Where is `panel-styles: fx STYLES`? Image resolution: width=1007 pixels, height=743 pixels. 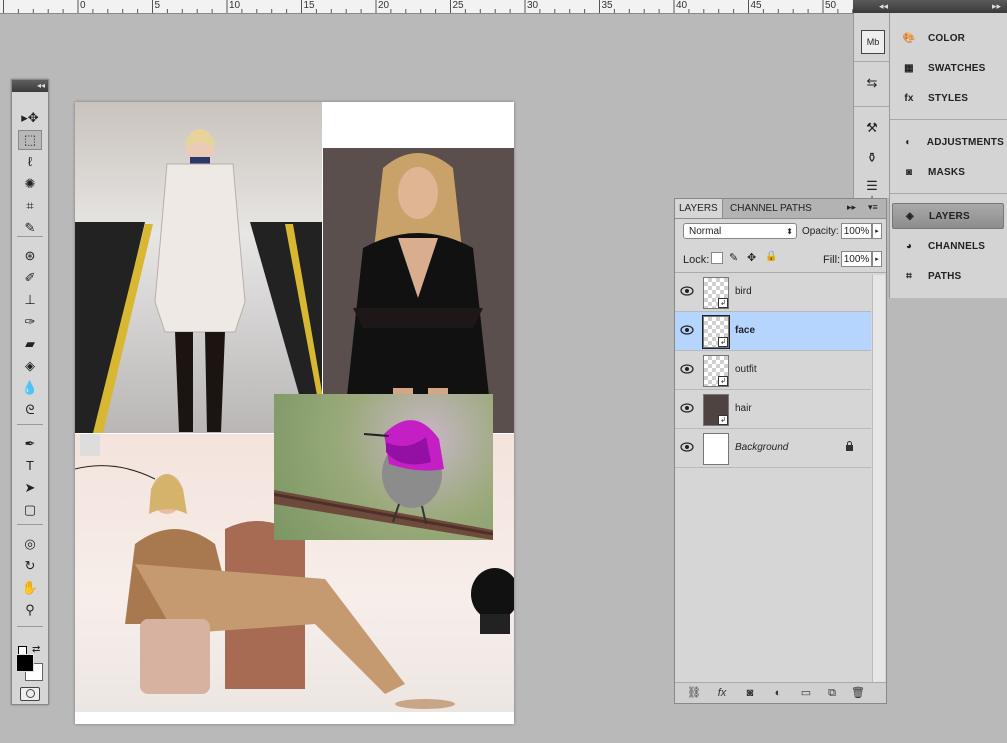
panel-styles: fx STYLES is located at coordinates (948, 98).